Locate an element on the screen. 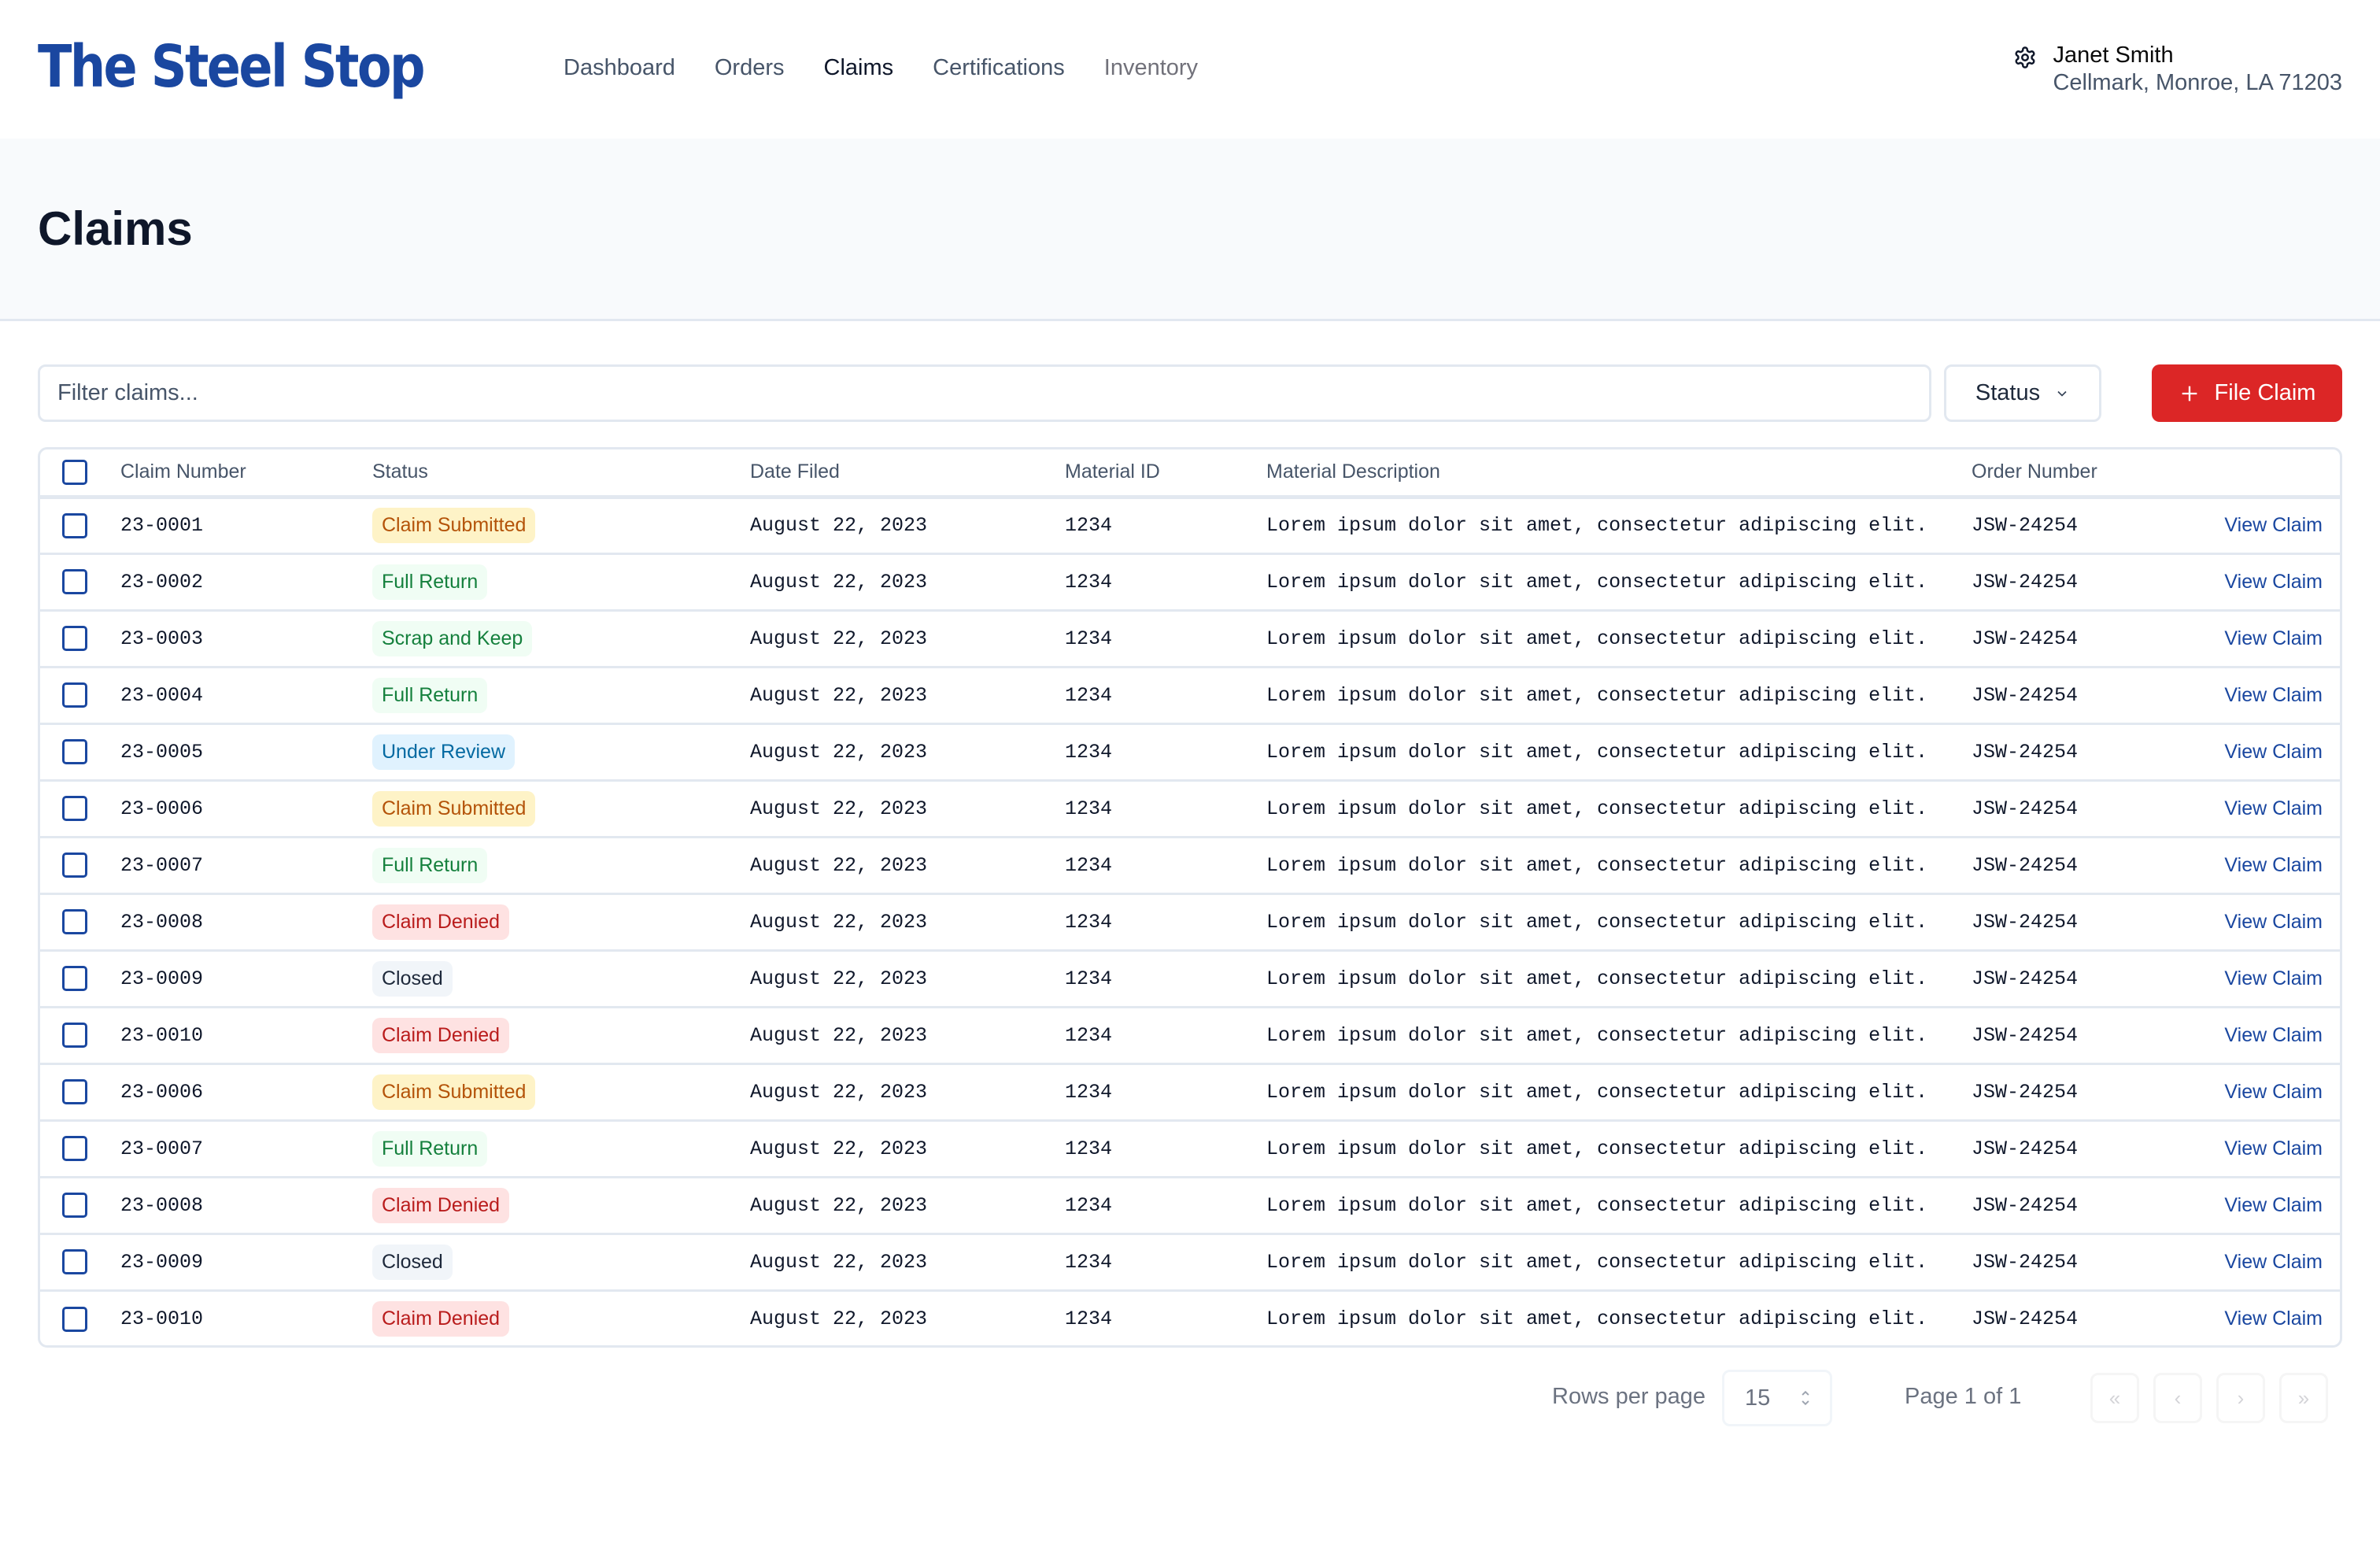 Image resolution: width=2380 pixels, height=1546 pixels. status-badge: Under Review is located at coordinates (444, 752).